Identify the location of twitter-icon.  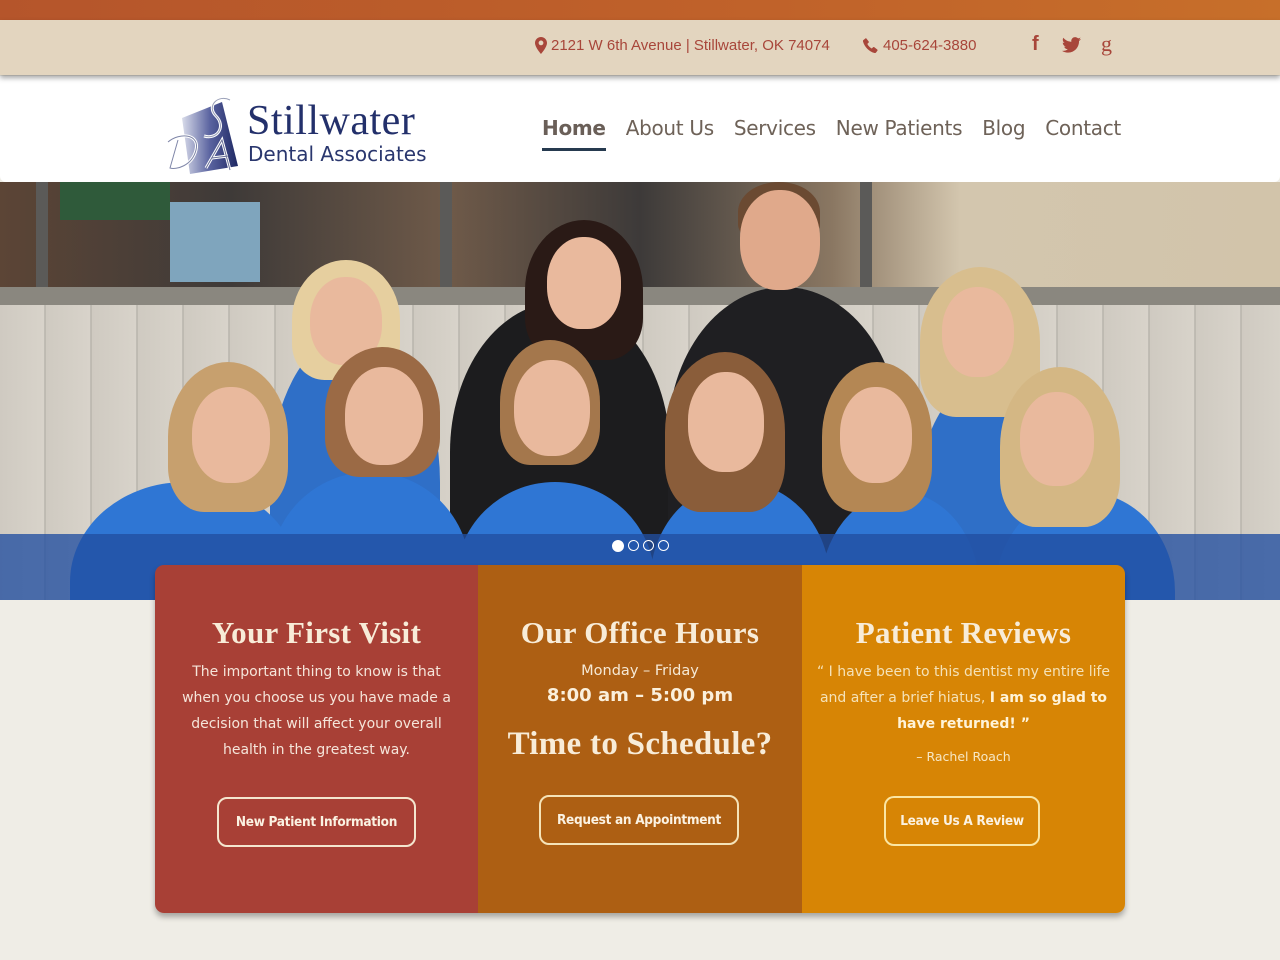
(1071, 47).